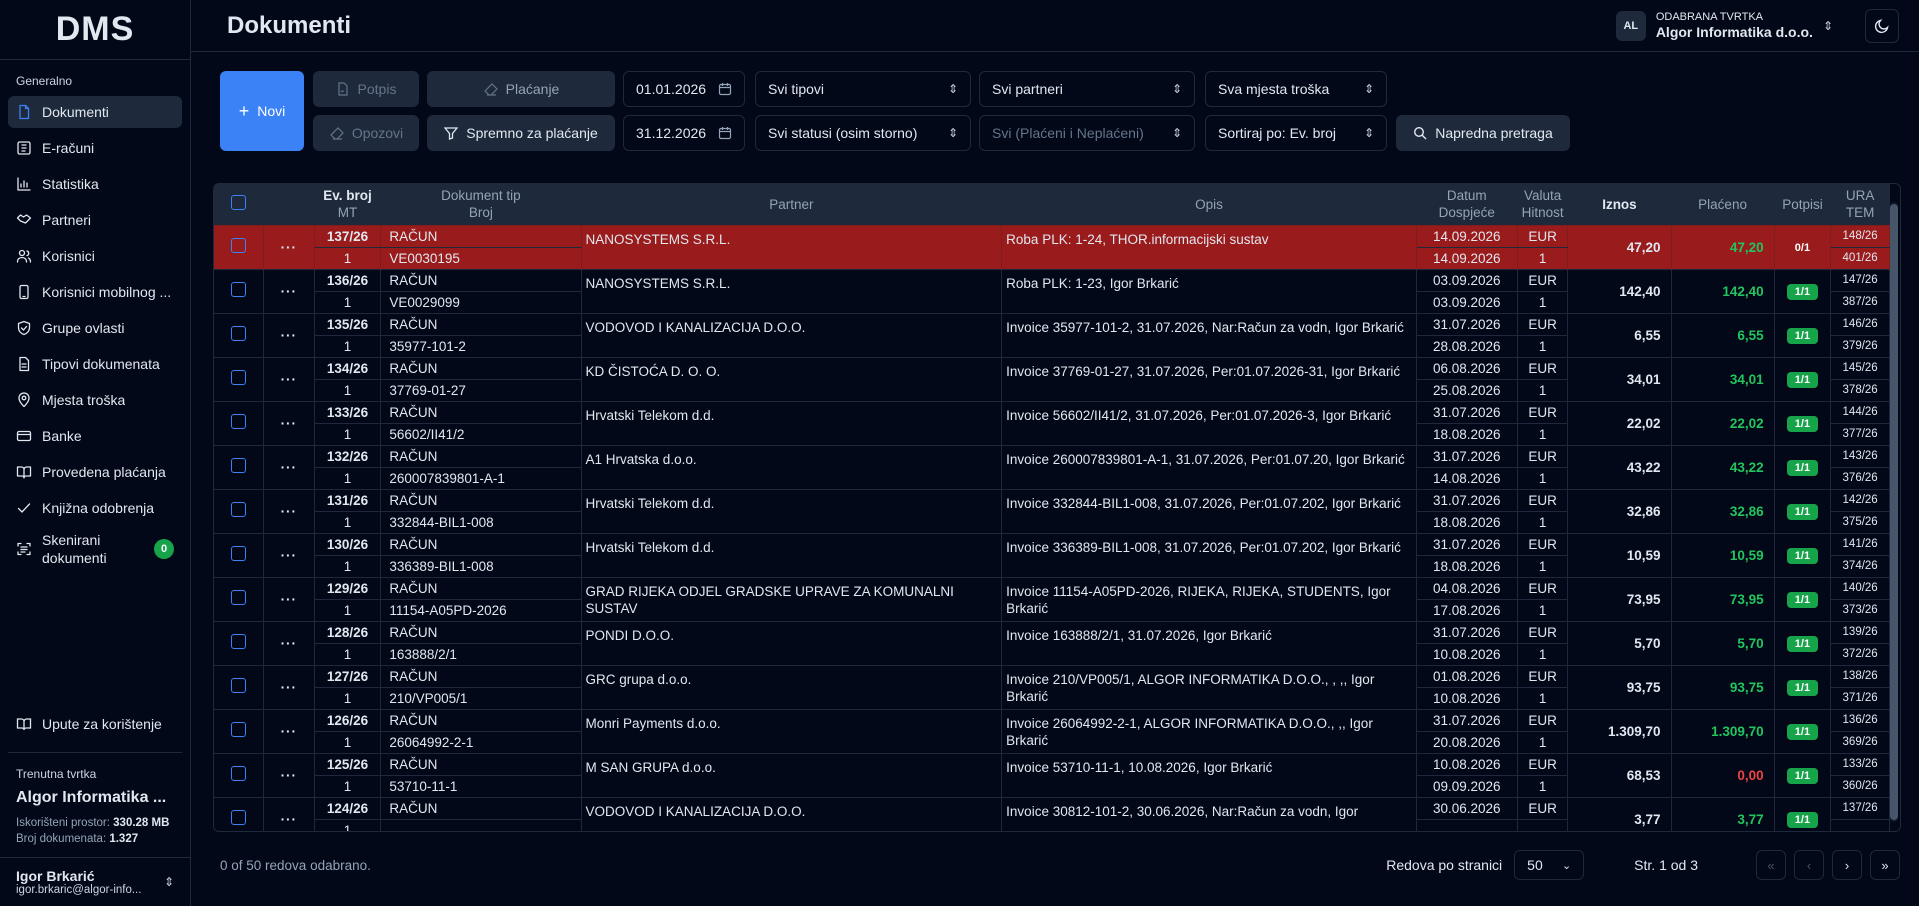  I want to click on sidebar-item-skenirani-dokumenti: Skenirani dokumenti 0, so click(95, 549).